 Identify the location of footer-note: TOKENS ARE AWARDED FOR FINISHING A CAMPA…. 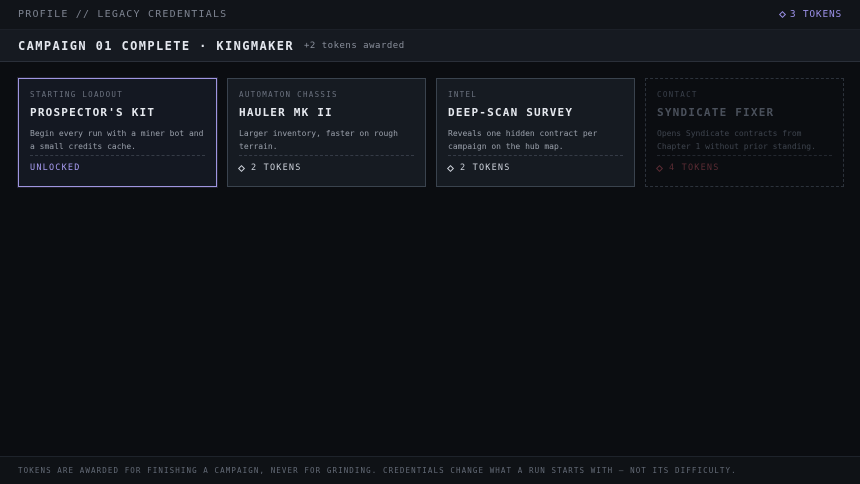
(430, 470).